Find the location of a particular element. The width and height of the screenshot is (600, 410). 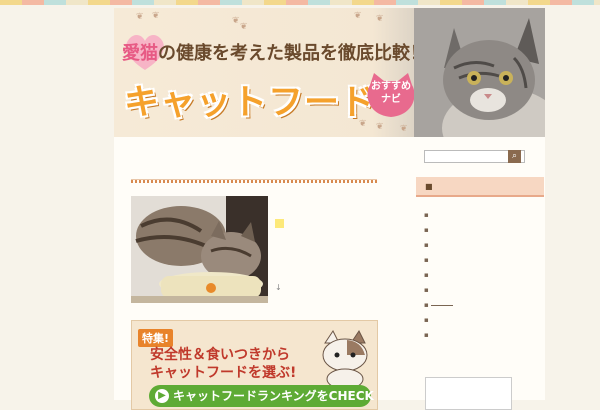

cat-photo is located at coordinates (479, 72).